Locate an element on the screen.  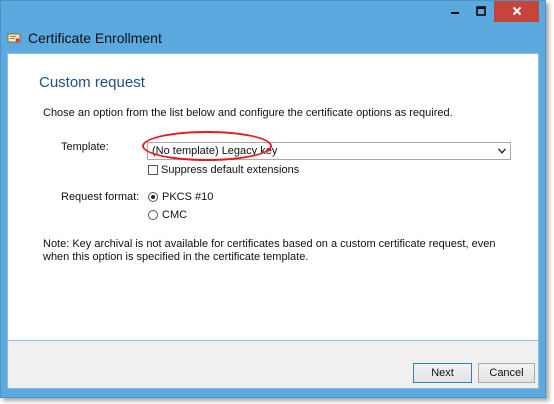
maximize-icon is located at coordinates (481, 12).